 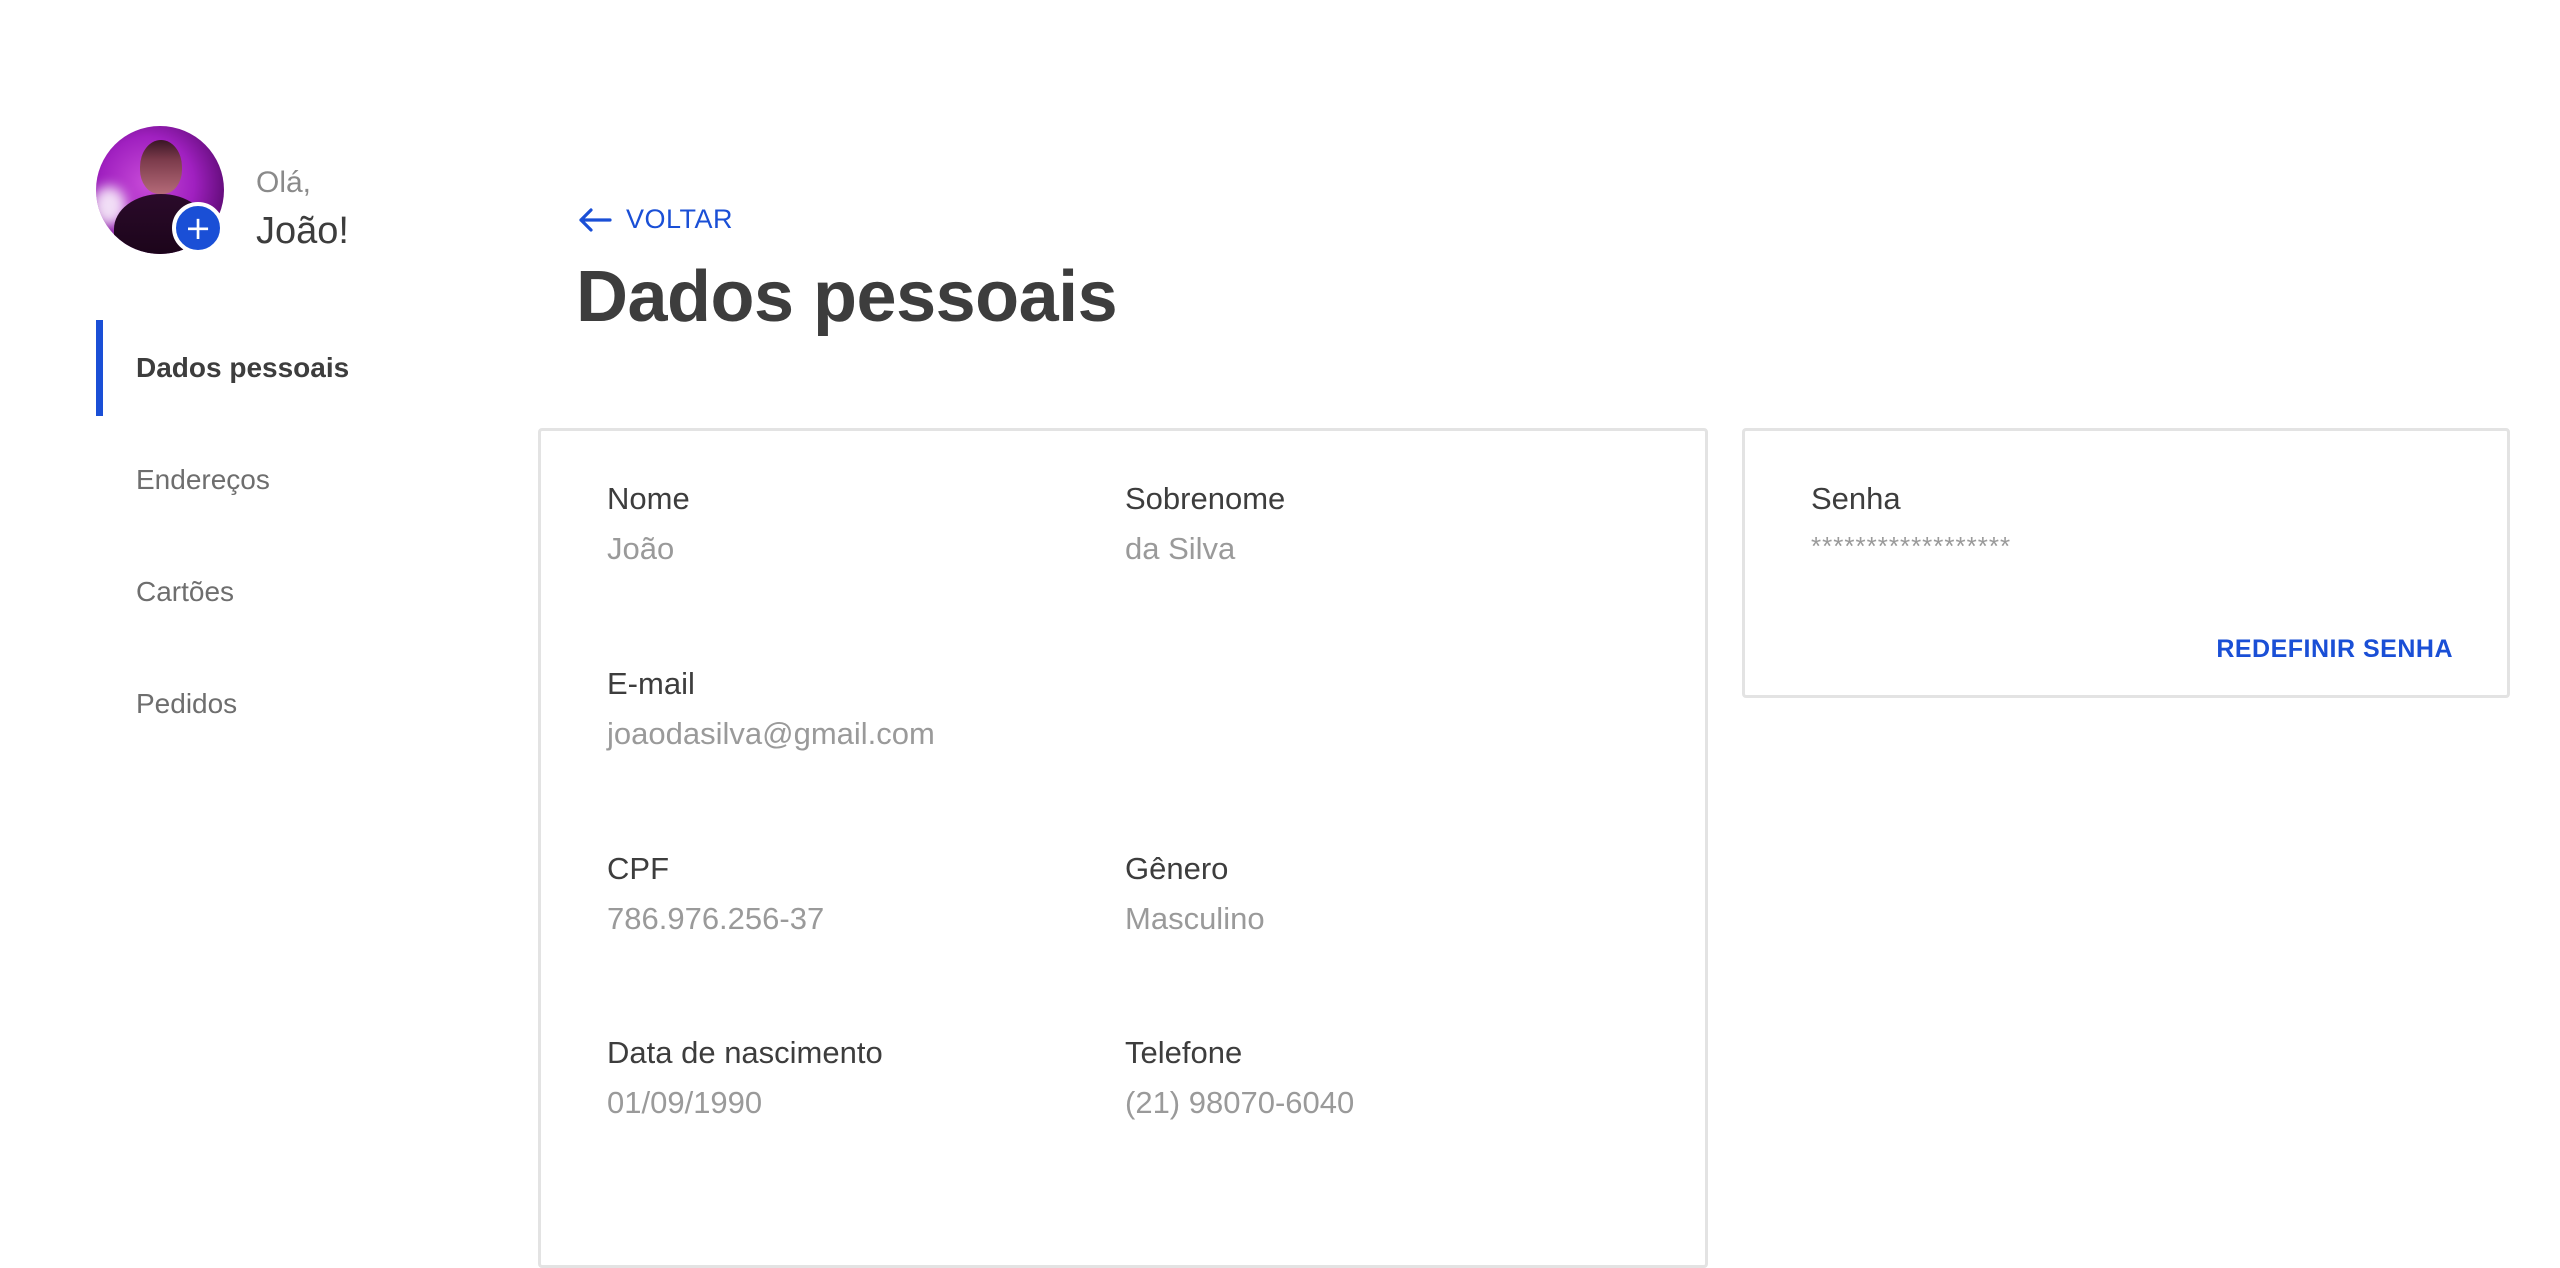 What do you see at coordinates (1240, 1102) in the screenshot?
I see `field-value: (21) 98070-6040` at bounding box center [1240, 1102].